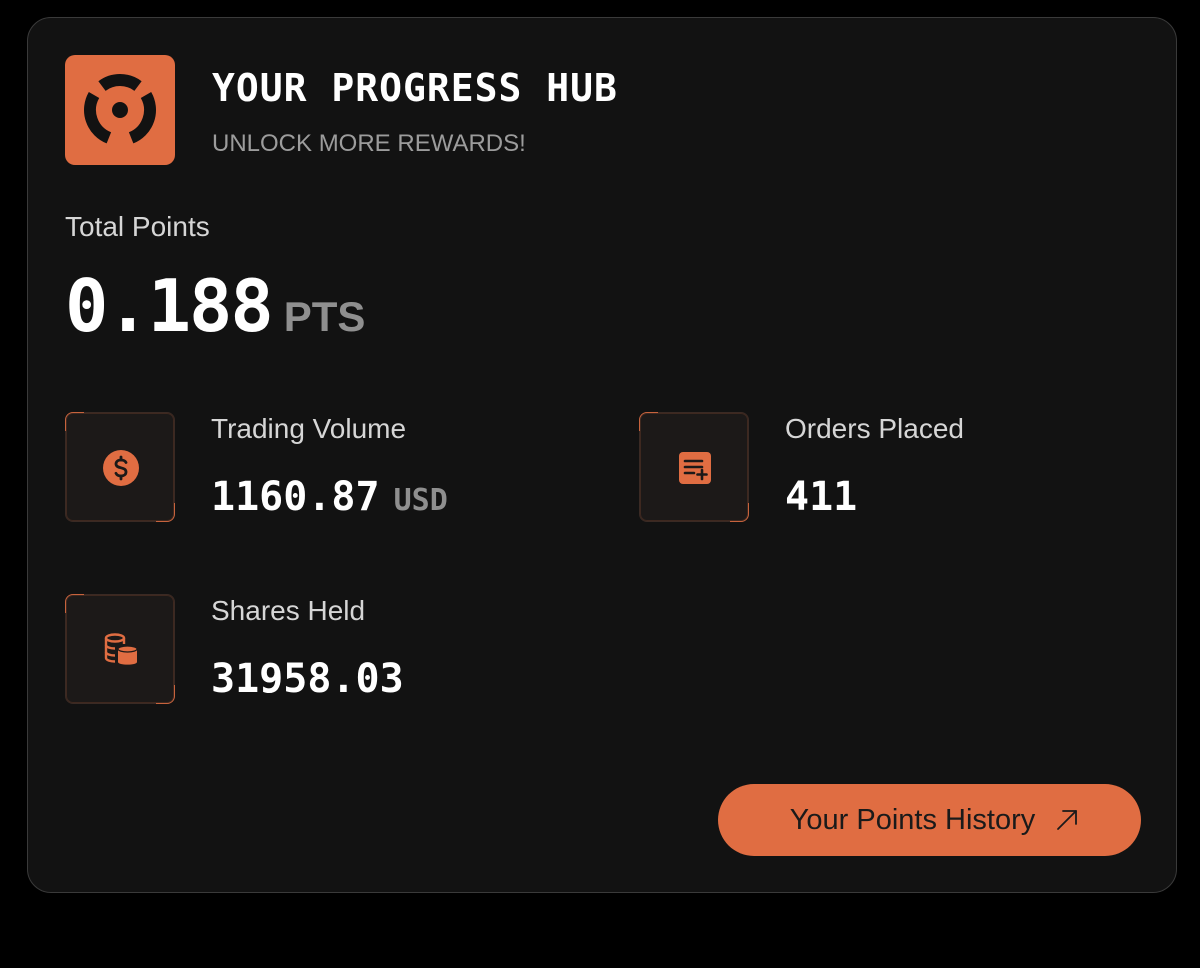 The image size is (1200, 968). I want to click on points-history-button: Your Points History, so click(929, 820).